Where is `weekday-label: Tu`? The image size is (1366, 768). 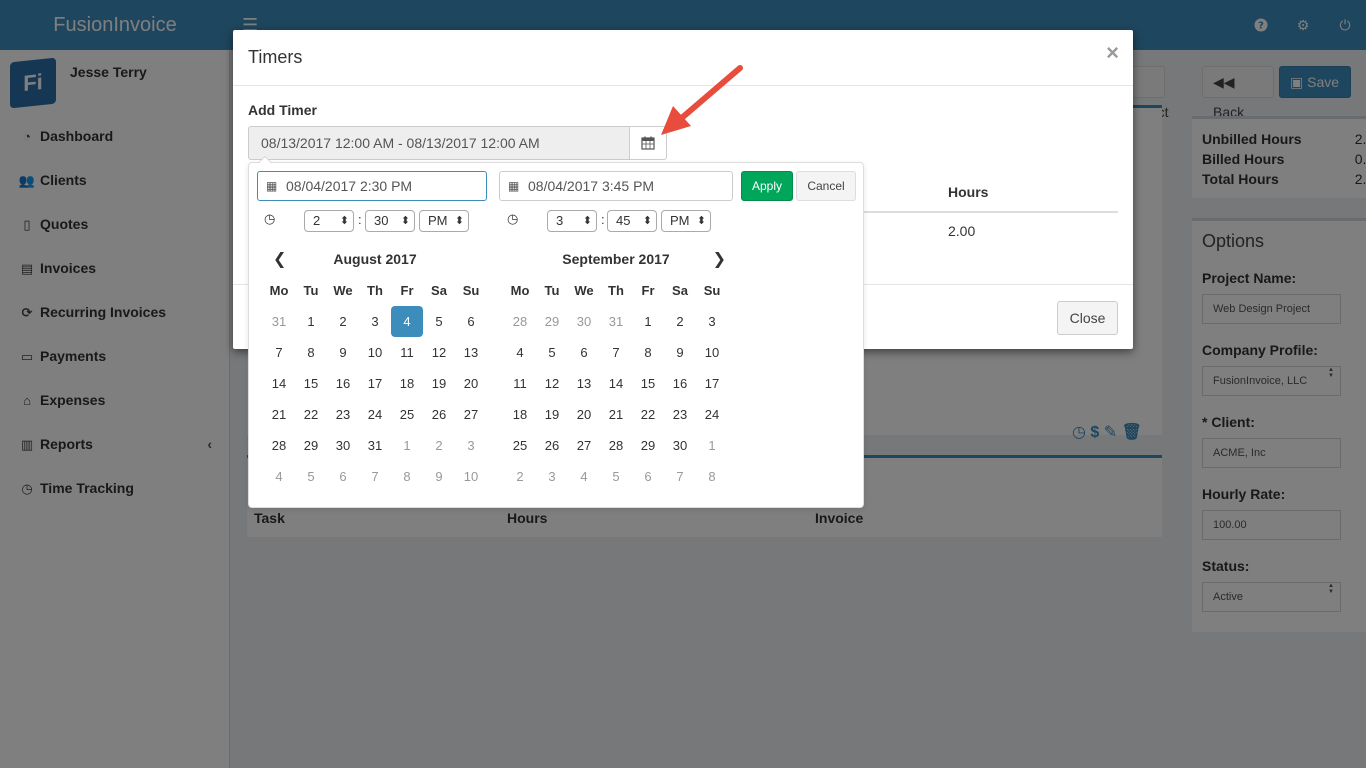
weekday-label: Tu is located at coordinates (552, 290).